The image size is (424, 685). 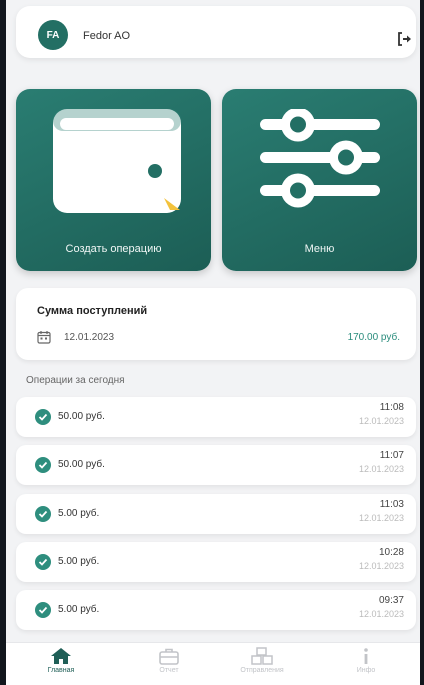 I want to click on tab-info-label: Инфо, so click(x=366, y=670).